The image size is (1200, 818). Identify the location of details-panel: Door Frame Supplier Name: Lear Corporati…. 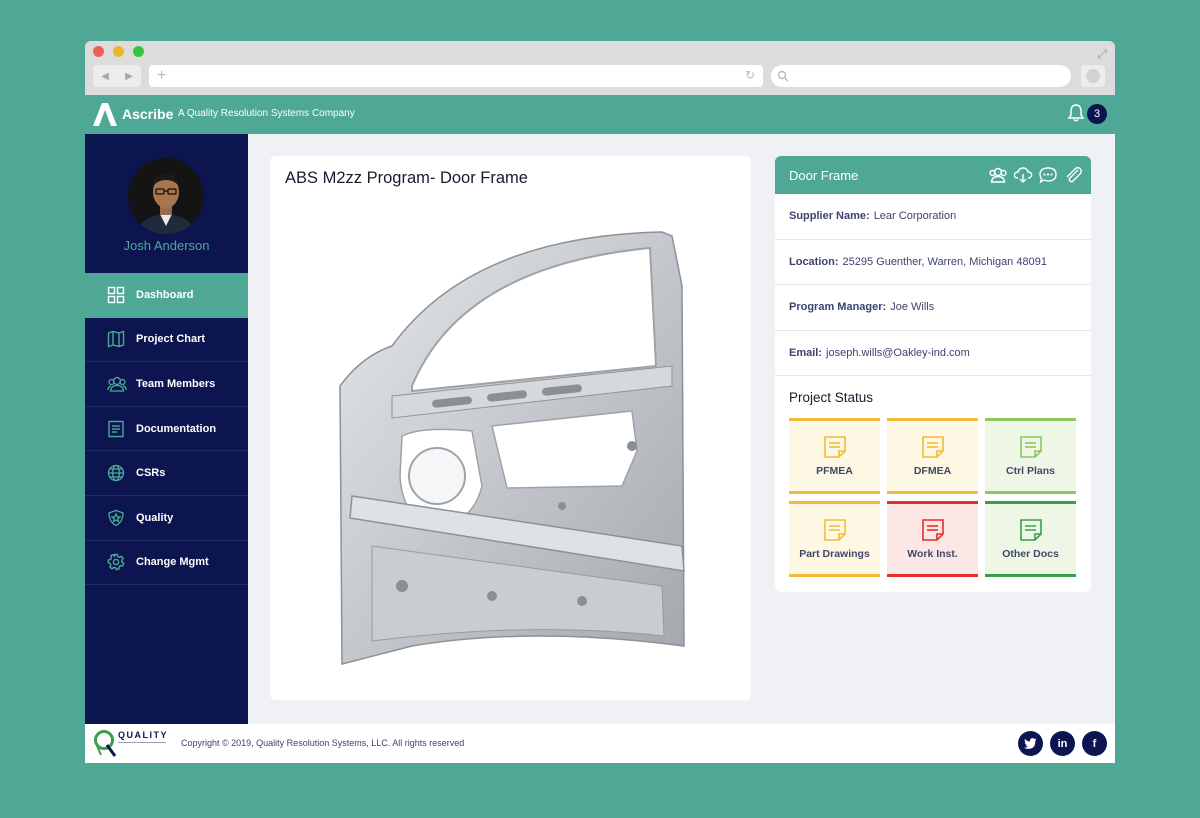
(933, 374).